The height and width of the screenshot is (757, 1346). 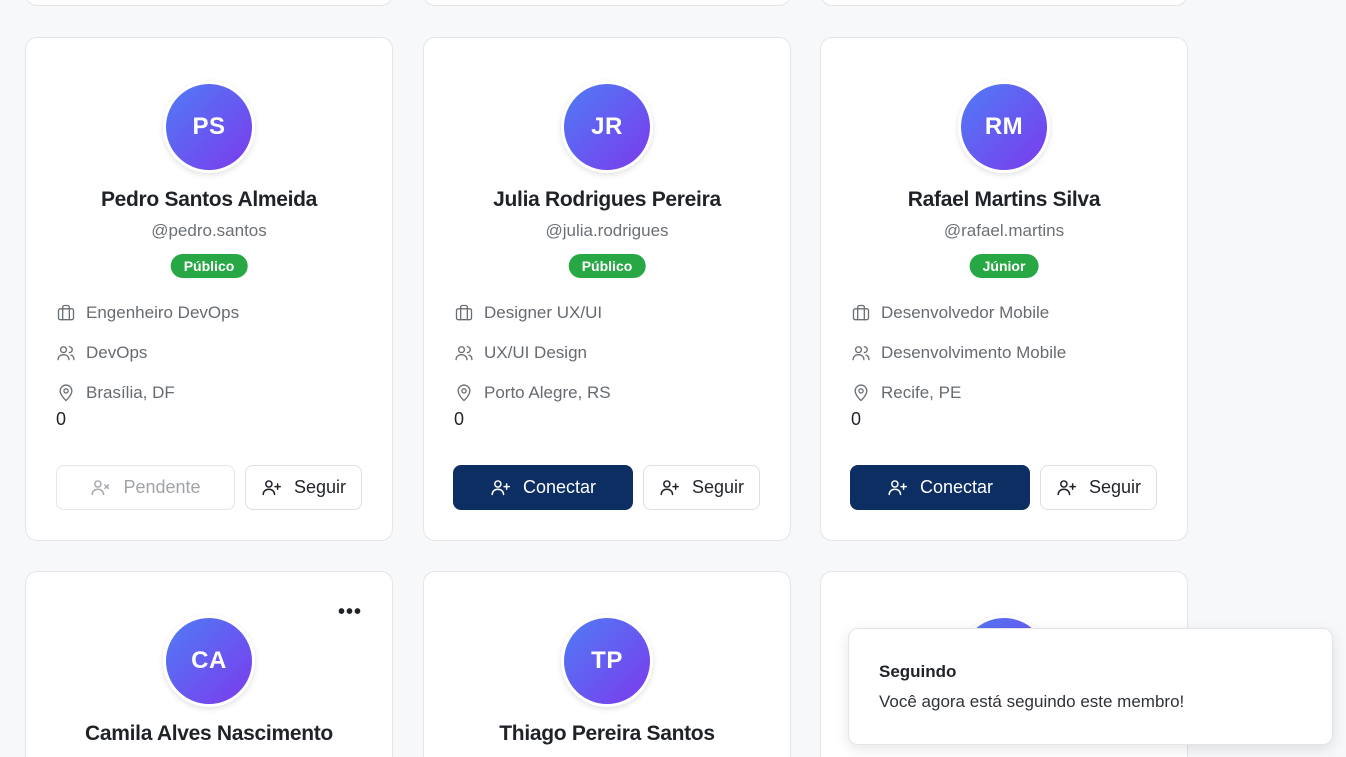 I want to click on pending-label: Pendente, so click(x=162, y=487).